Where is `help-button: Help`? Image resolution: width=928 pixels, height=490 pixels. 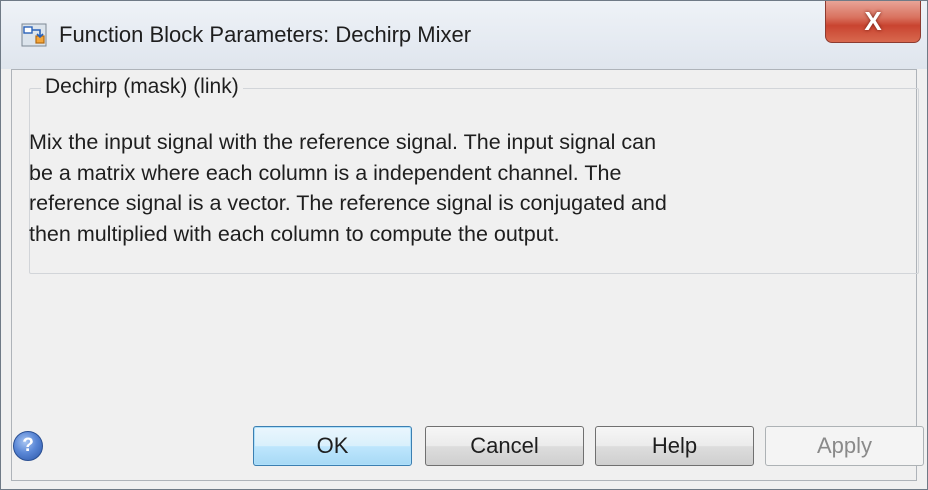
help-button: Help is located at coordinates (674, 446).